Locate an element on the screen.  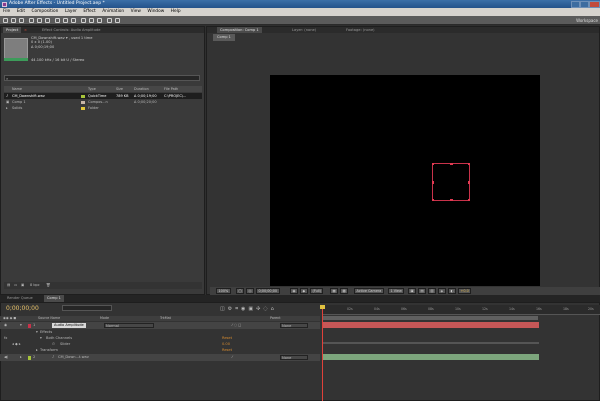
menu-window: Window is located at coordinates (155, 12).